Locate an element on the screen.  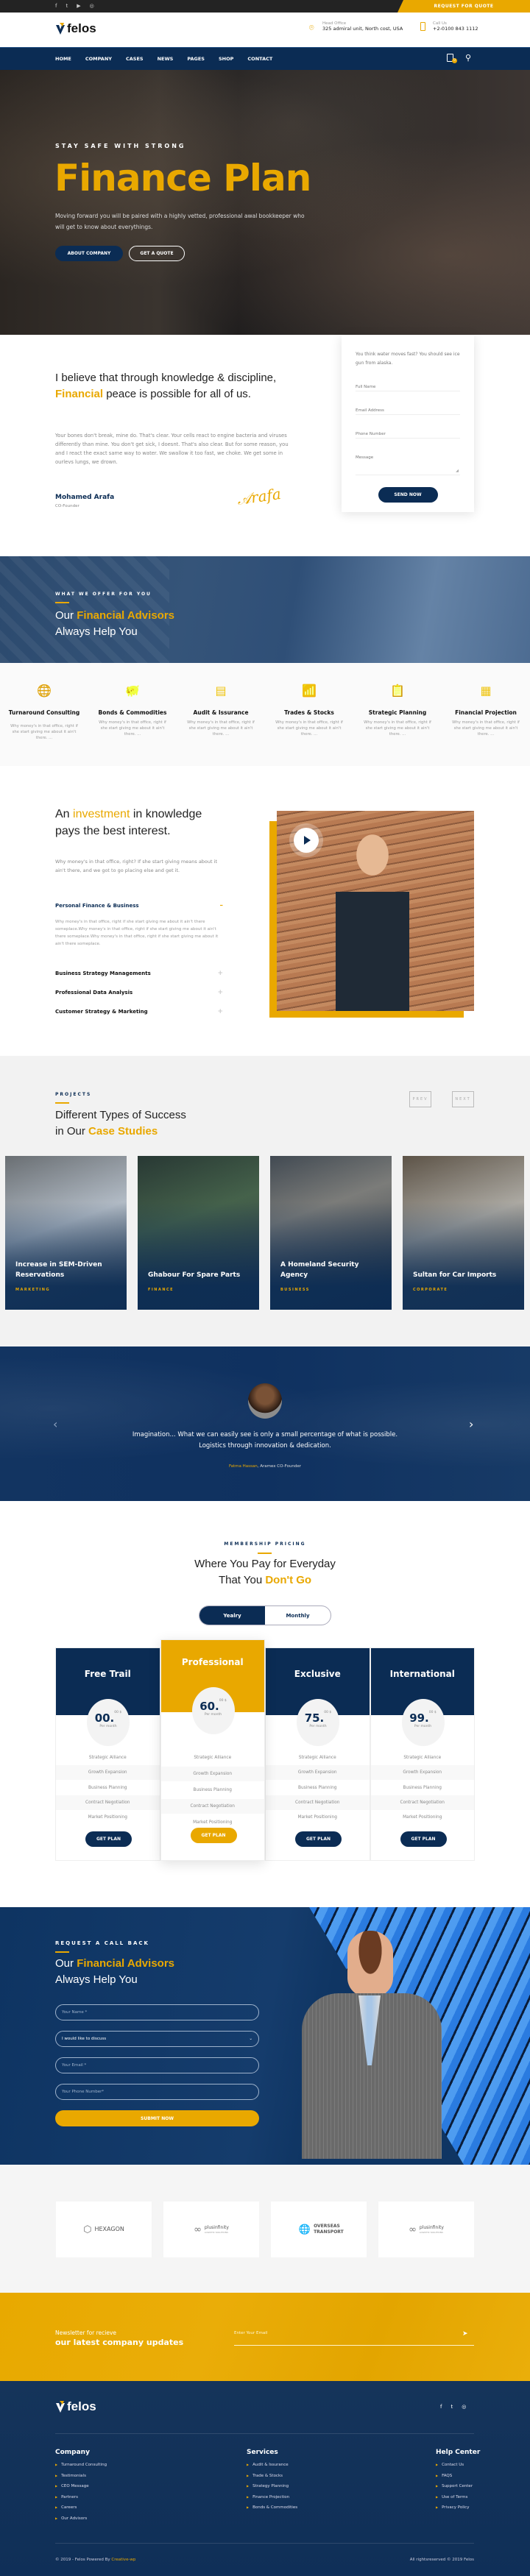
accordion-item: Customer Strategy & Marketing + is located at coordinates (139, 1012).